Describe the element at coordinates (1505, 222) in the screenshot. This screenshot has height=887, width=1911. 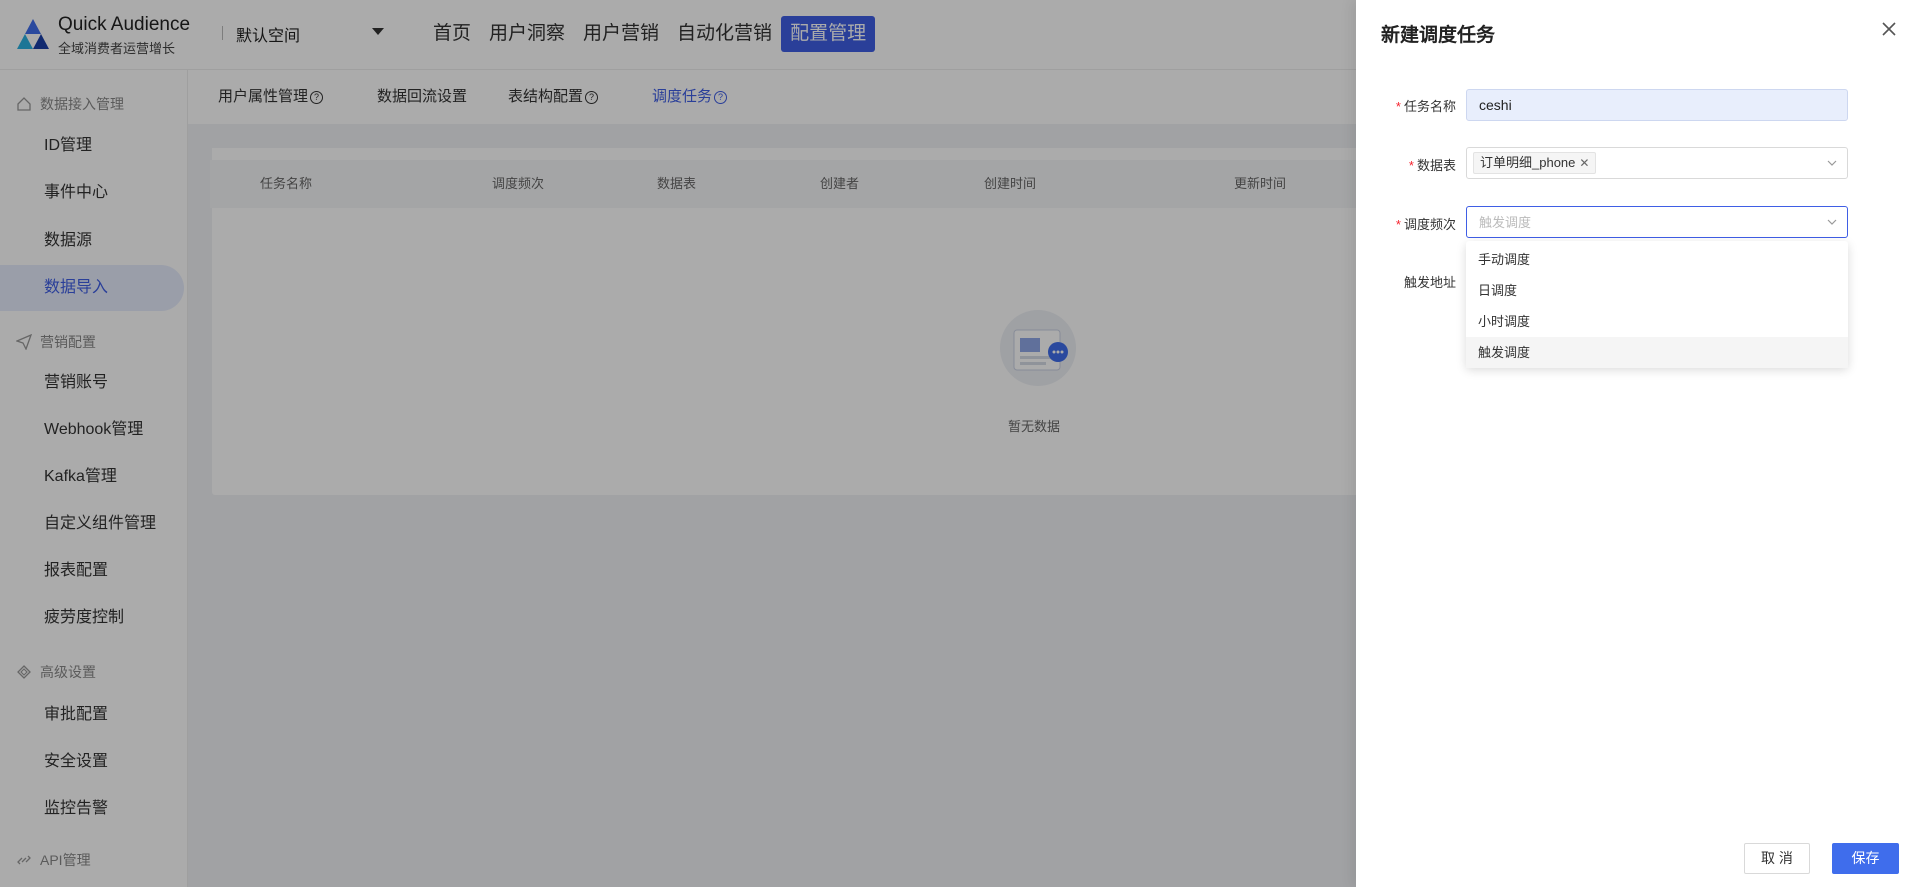
I see `frequency-placeholder: 触发调度` at that location.